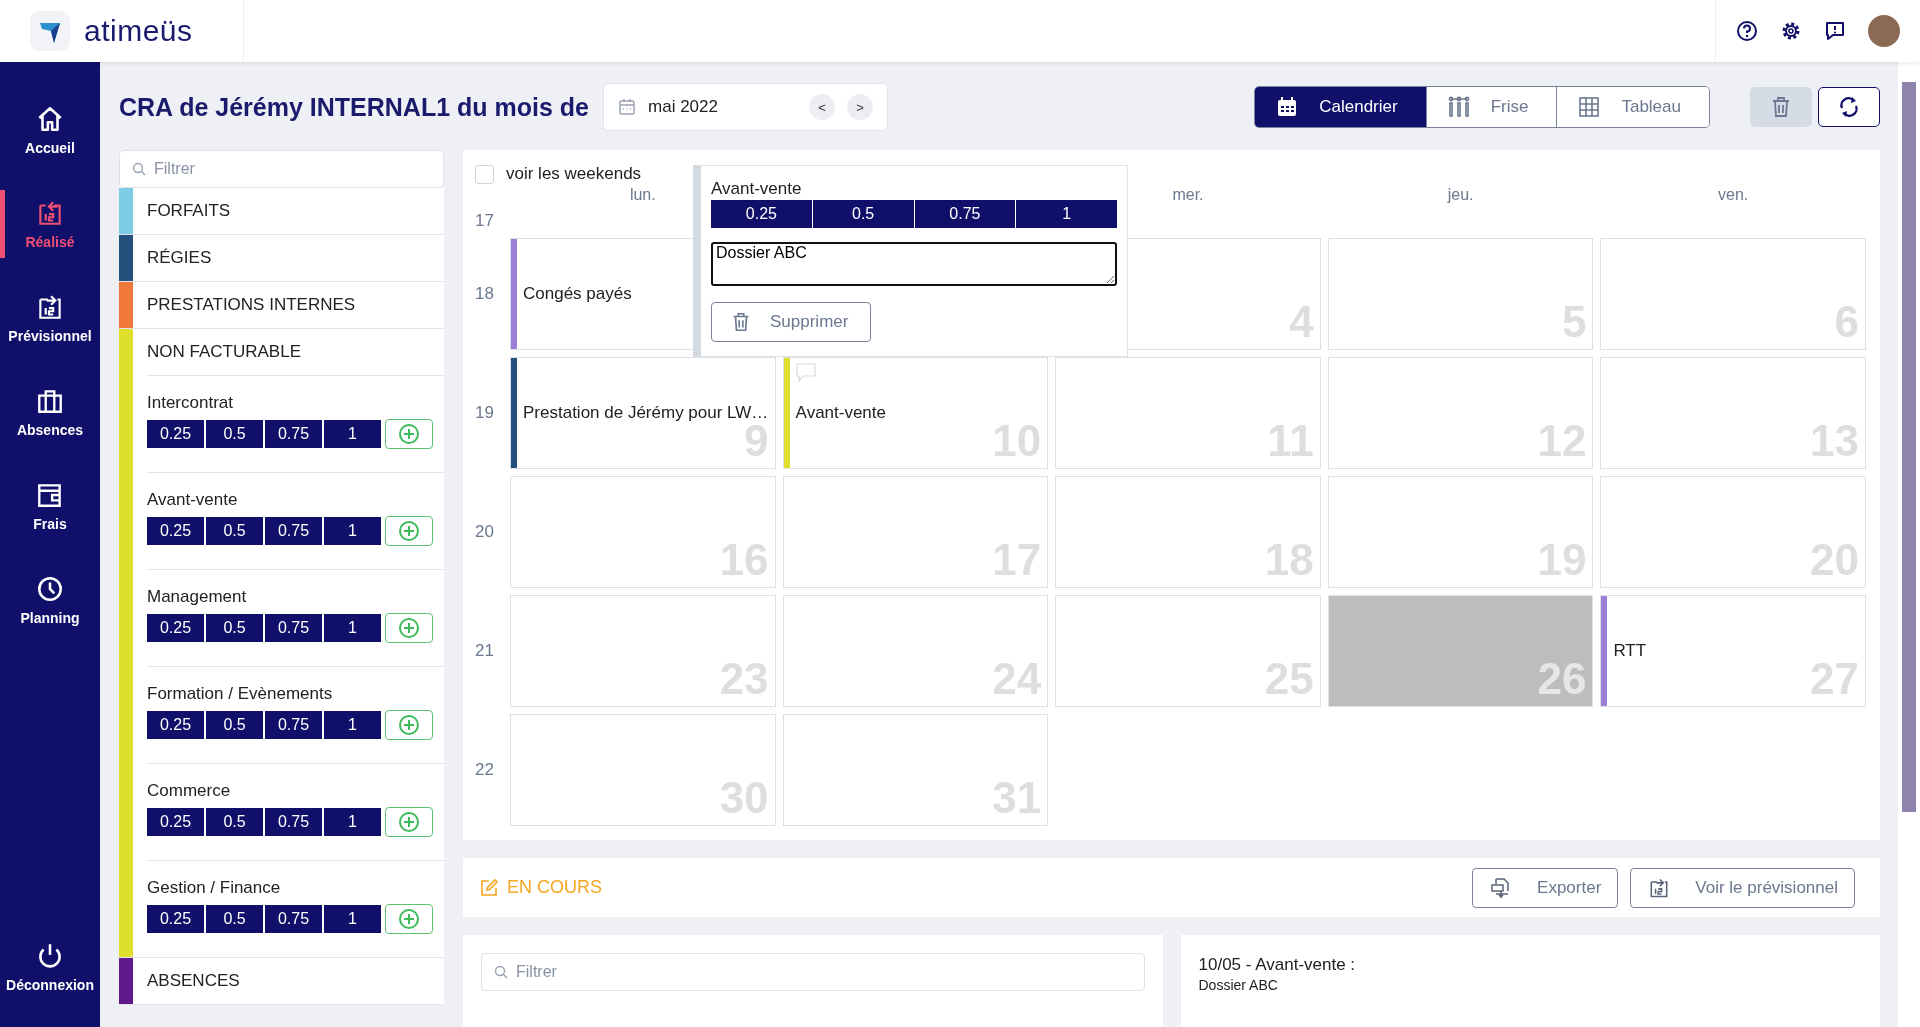 The width and height of the screenshot is (1920, 1027). Describe the element at coordinates (484, 174) in the screenshot. I see `weekends-checkbox` at that location.